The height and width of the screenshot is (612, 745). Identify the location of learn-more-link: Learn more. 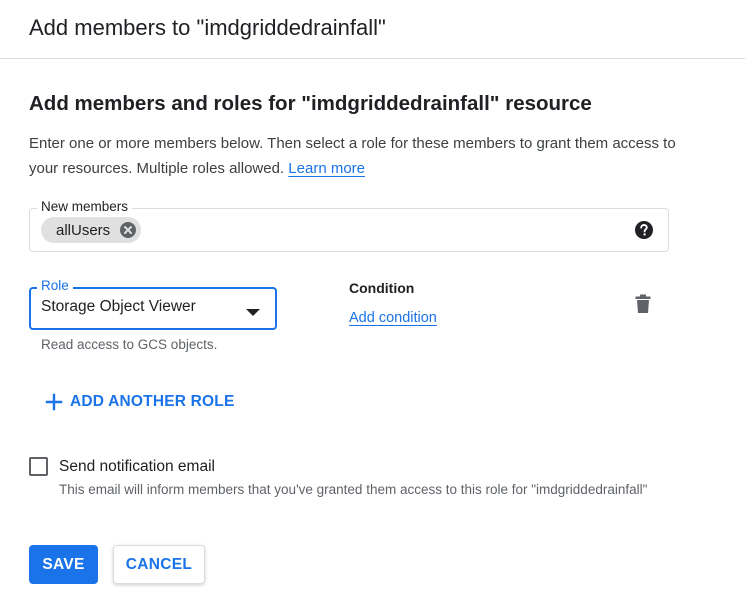
(326, 168).